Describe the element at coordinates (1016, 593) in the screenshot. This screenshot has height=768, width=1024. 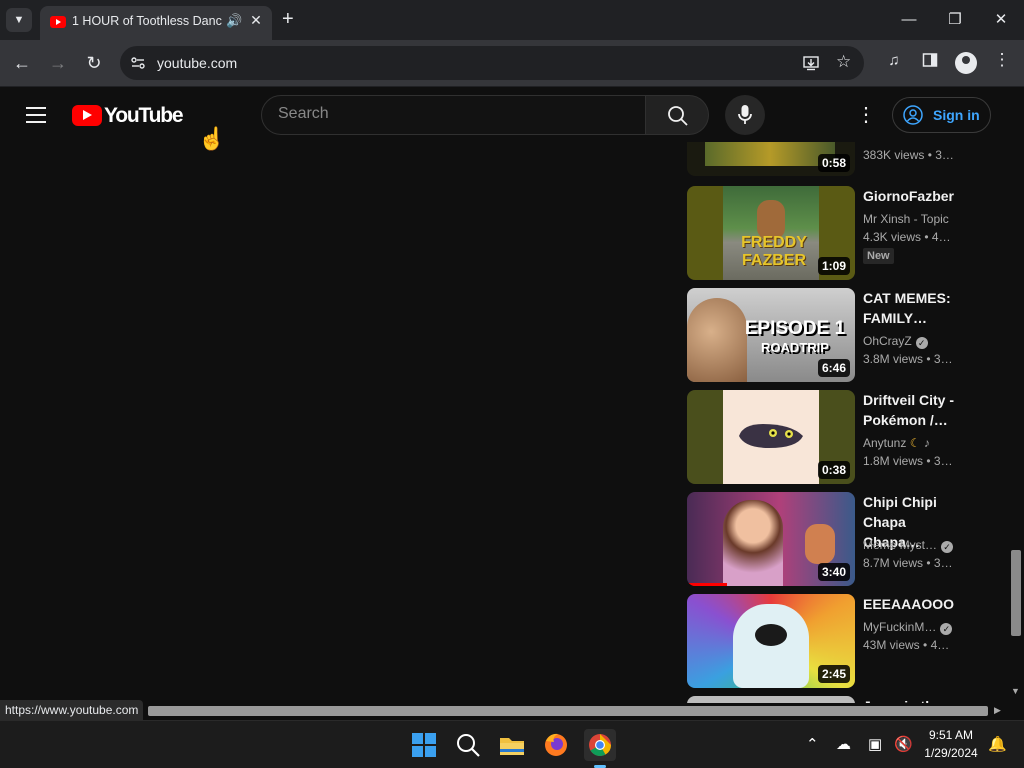
I see `vertical-scrollbar-thumb` at that location.